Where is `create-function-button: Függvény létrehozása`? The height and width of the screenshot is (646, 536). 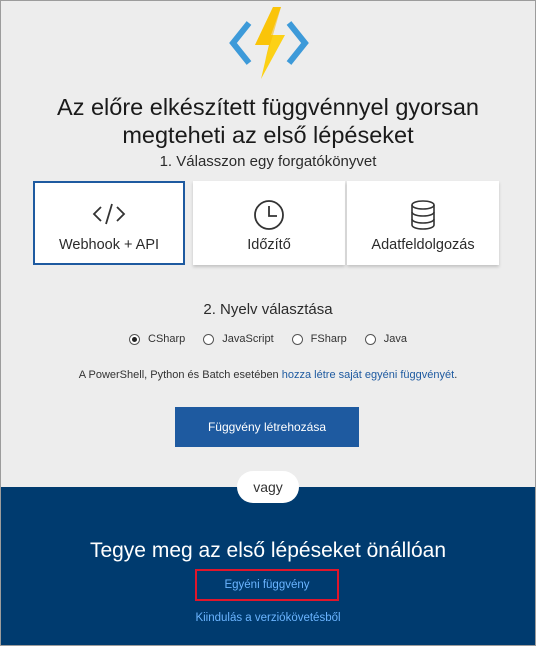 create-function-button: Függvény létrehozása is located at coordinates (267, 427).